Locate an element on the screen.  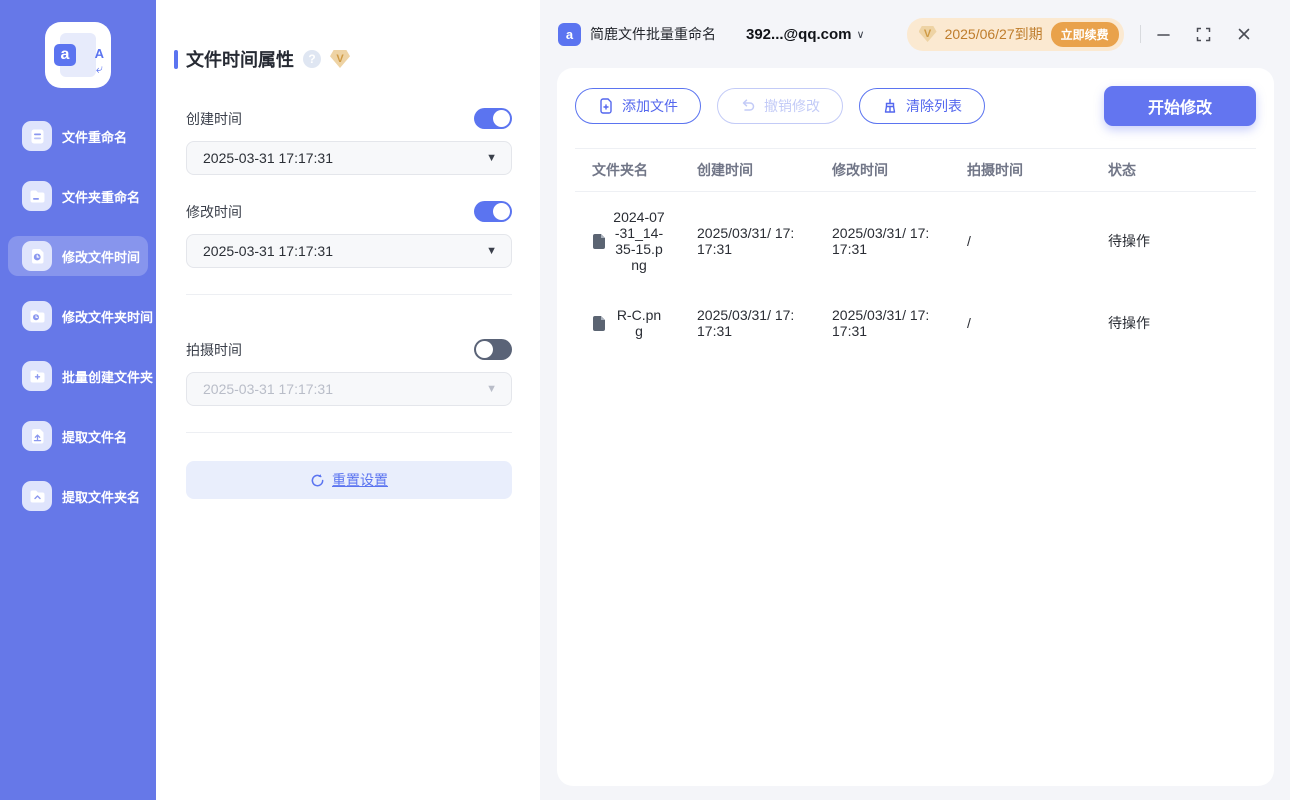
title-accent-bar is located at coordinates (176, 59).